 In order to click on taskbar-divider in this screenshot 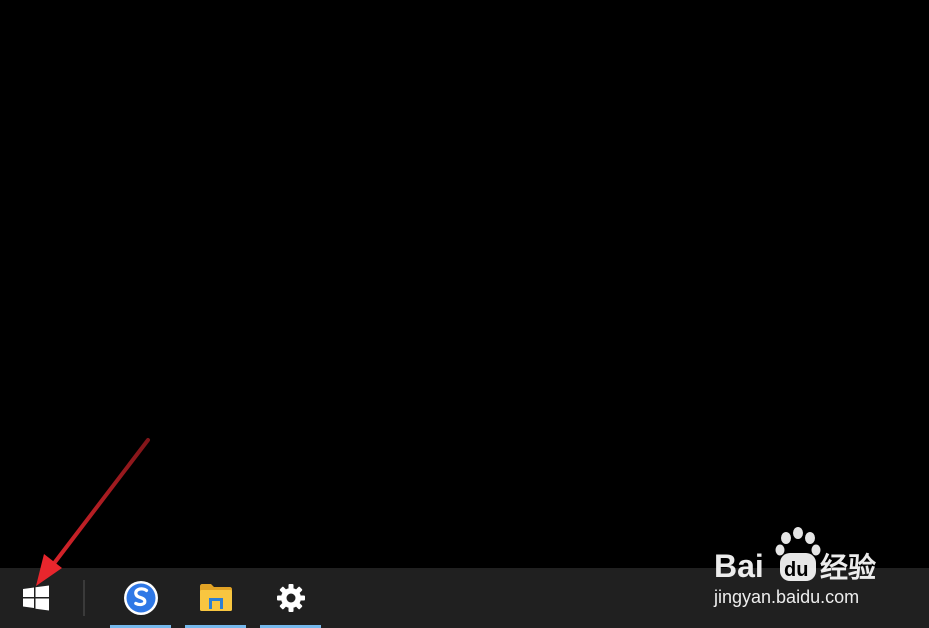, I will do `click(84, 598)`.